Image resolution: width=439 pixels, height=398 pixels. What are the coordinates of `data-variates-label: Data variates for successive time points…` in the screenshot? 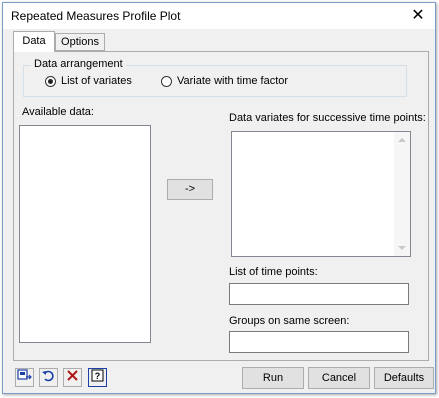 It's located at (327, 118).